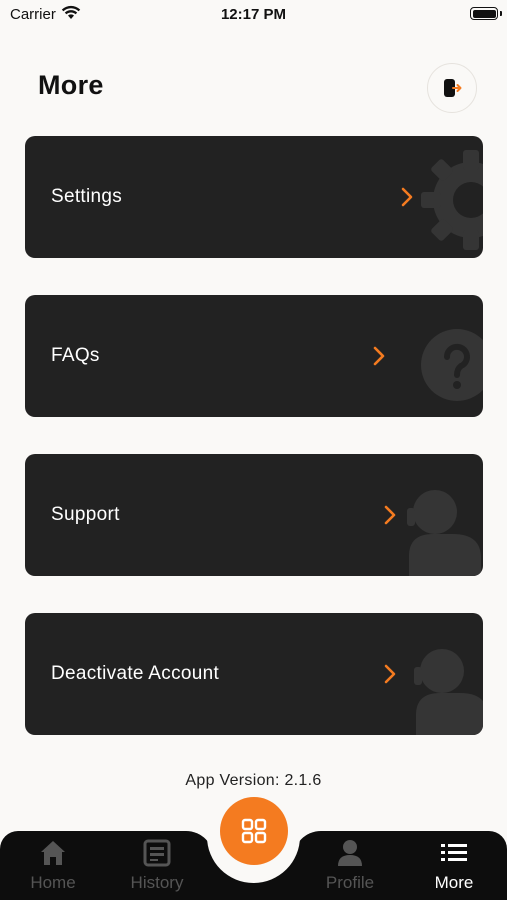 This screenshot has width=507, height=900. I want to click on tab-home: Home, so click(53, 865).